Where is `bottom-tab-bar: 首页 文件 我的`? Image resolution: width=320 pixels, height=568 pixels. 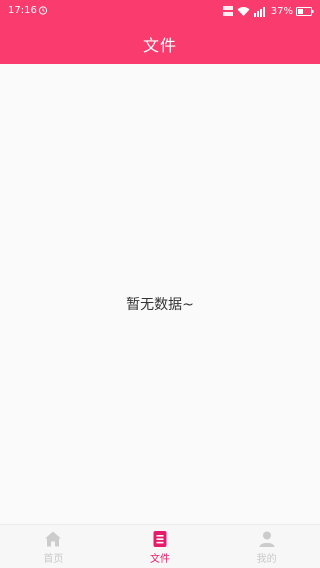 bottom-tab-bar: 首页 文件 我的 is located at coordinates (160, 546).